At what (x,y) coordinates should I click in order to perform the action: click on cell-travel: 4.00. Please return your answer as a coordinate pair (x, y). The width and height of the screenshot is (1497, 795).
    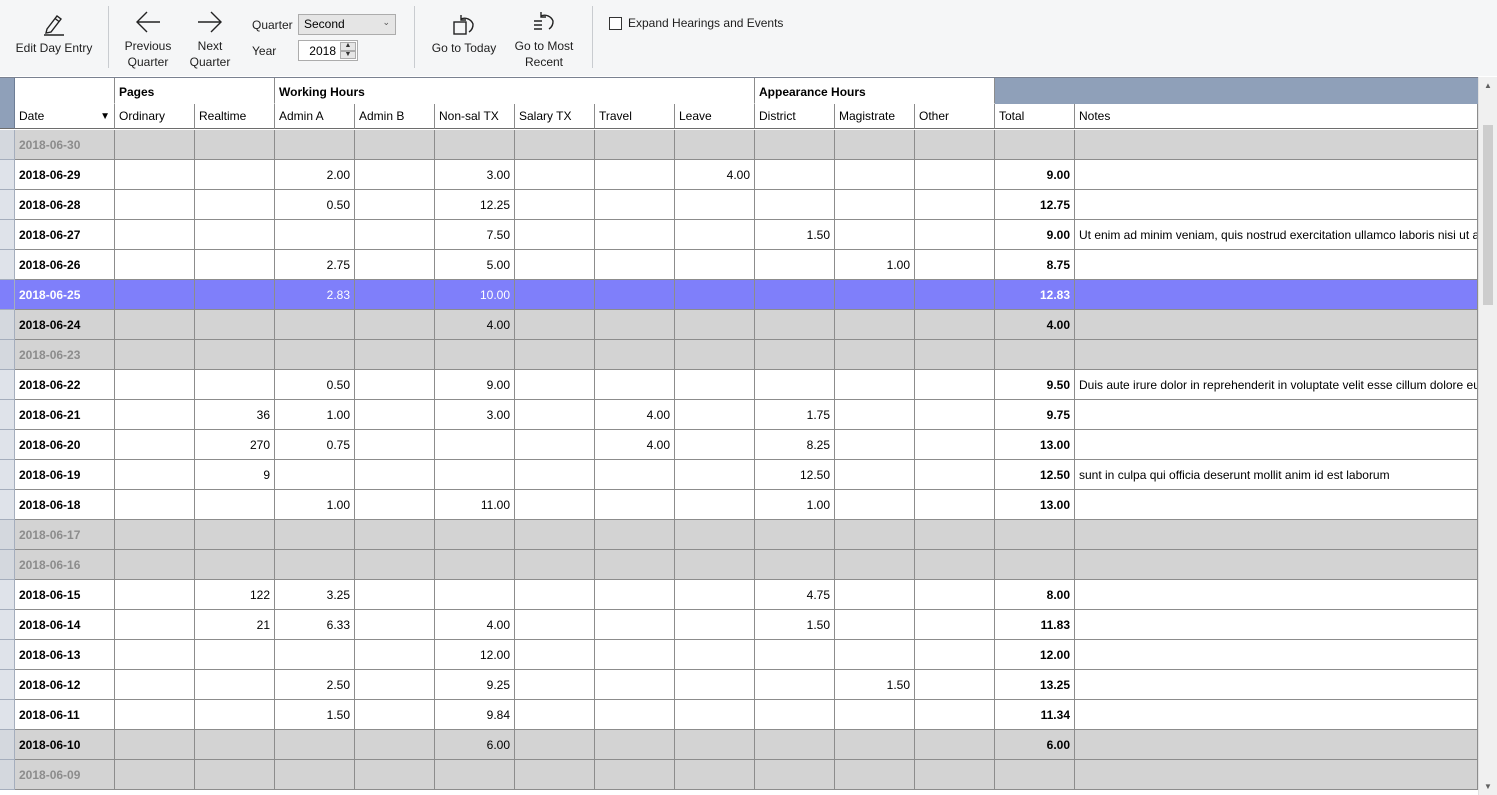
    Looking at the image, I should click on (635, 445).